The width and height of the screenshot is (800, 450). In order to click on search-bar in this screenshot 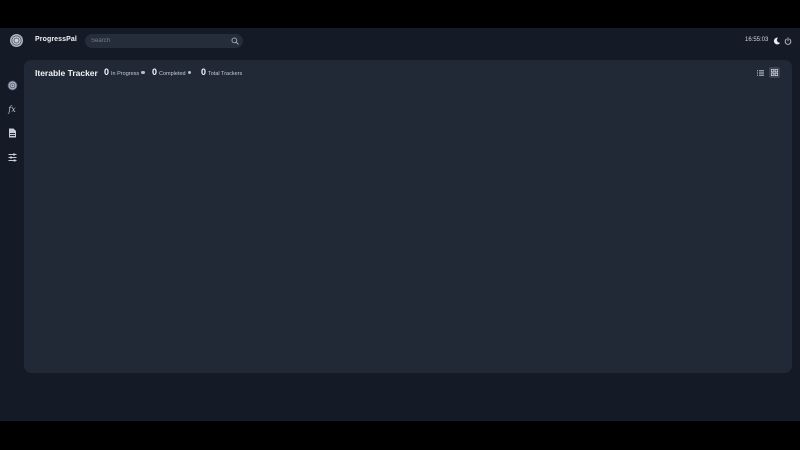, I will do `click(164, 41)`.